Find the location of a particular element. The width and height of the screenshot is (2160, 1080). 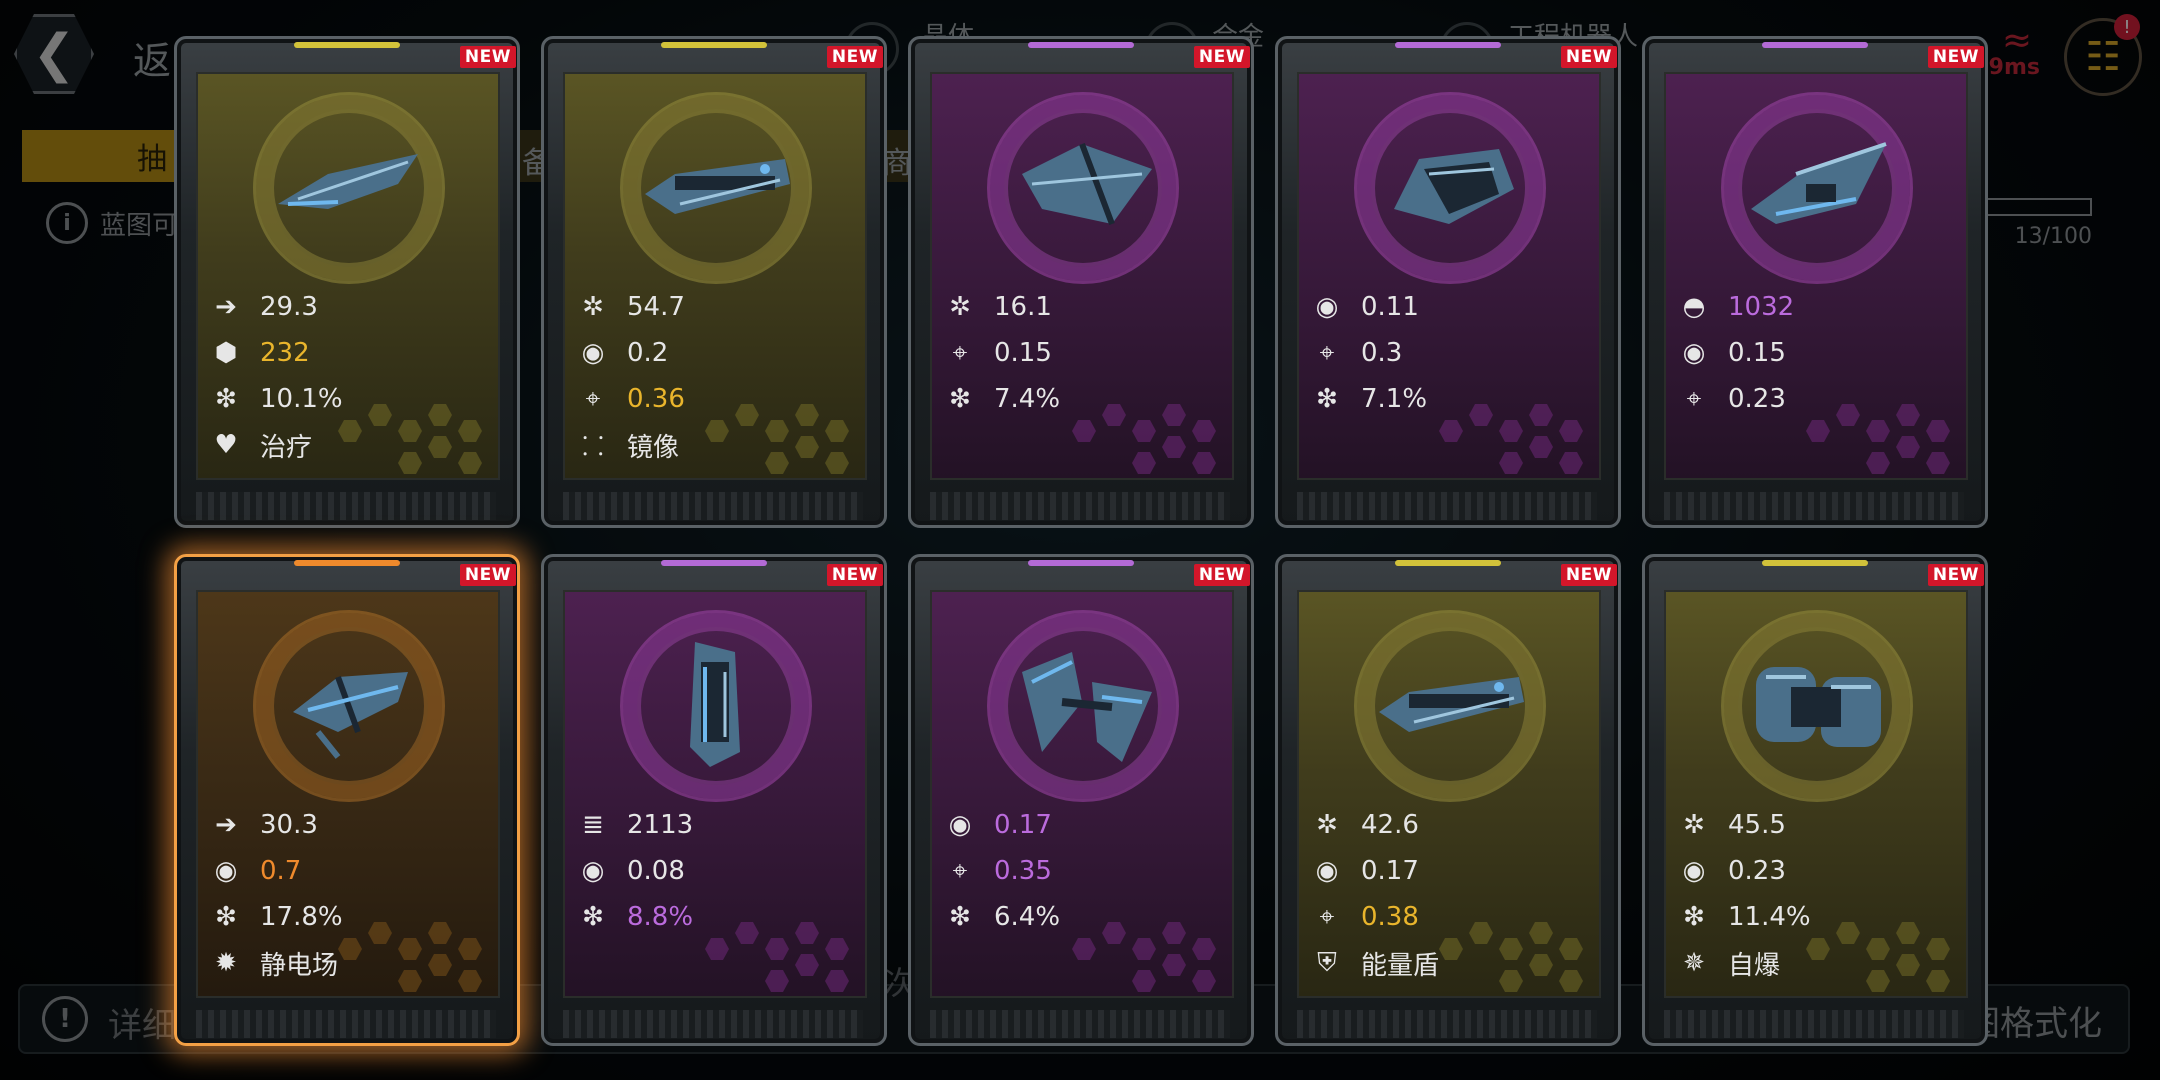

card-stat-row: ⌖ 0.35 is located at coordinates (1084, 871).